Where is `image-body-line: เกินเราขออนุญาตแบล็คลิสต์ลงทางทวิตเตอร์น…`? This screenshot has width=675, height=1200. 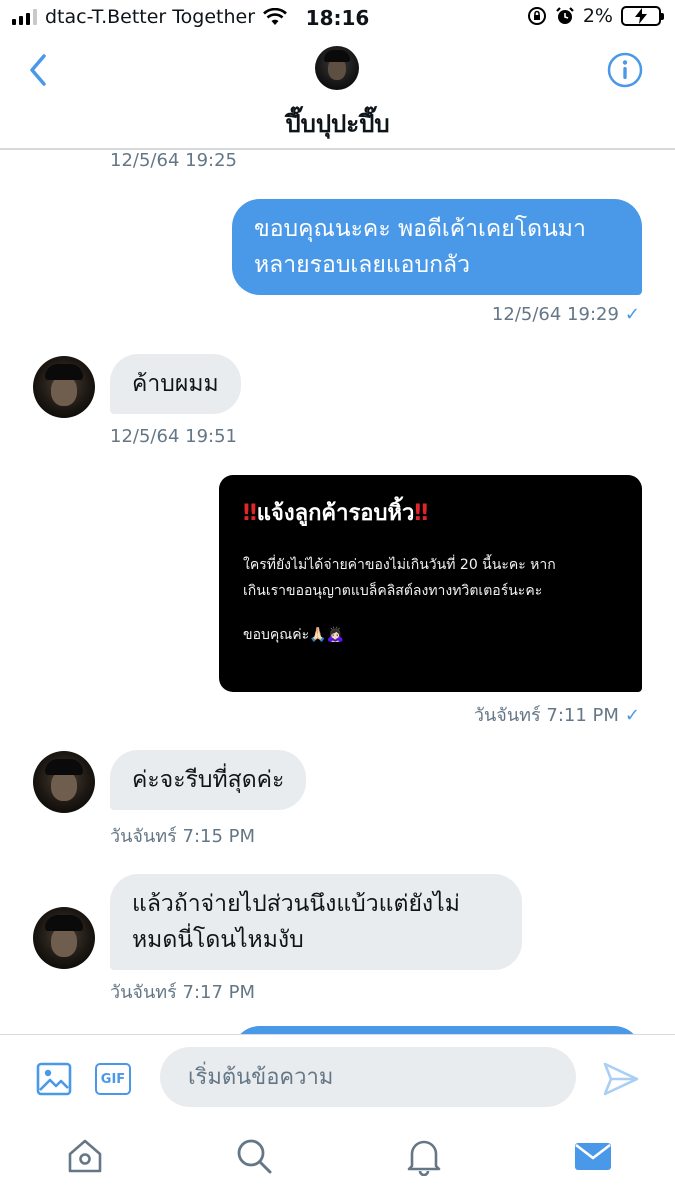
image-body-line: เกินเราขออนุญาตแบล็คลิสต์ลงทางทวิตเตอร์น… is located at coordinates (393, 591).